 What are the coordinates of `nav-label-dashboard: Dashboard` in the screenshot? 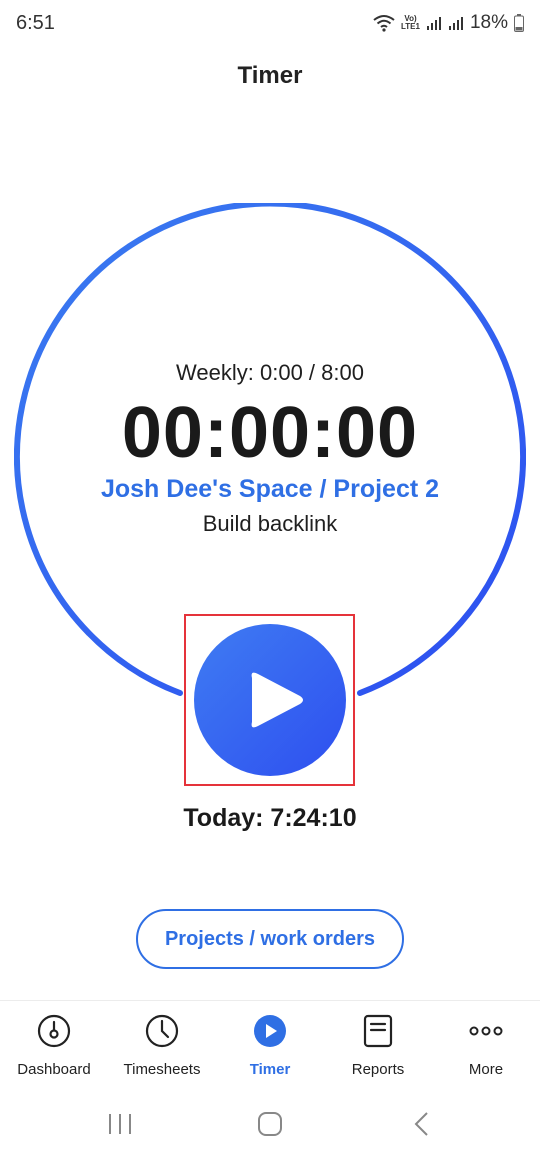 It's located at (54, 1069).